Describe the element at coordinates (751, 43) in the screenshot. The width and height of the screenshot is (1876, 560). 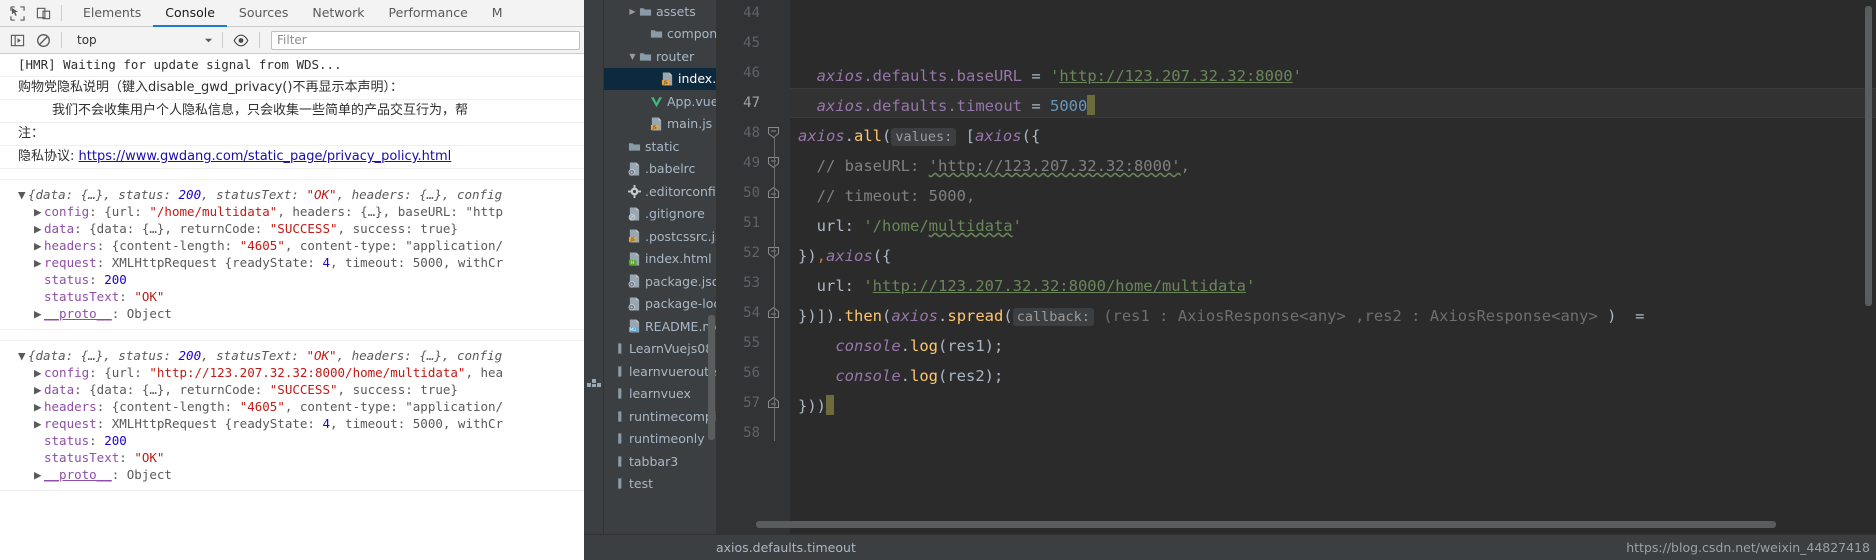
I see `line-number: 45` at that location.